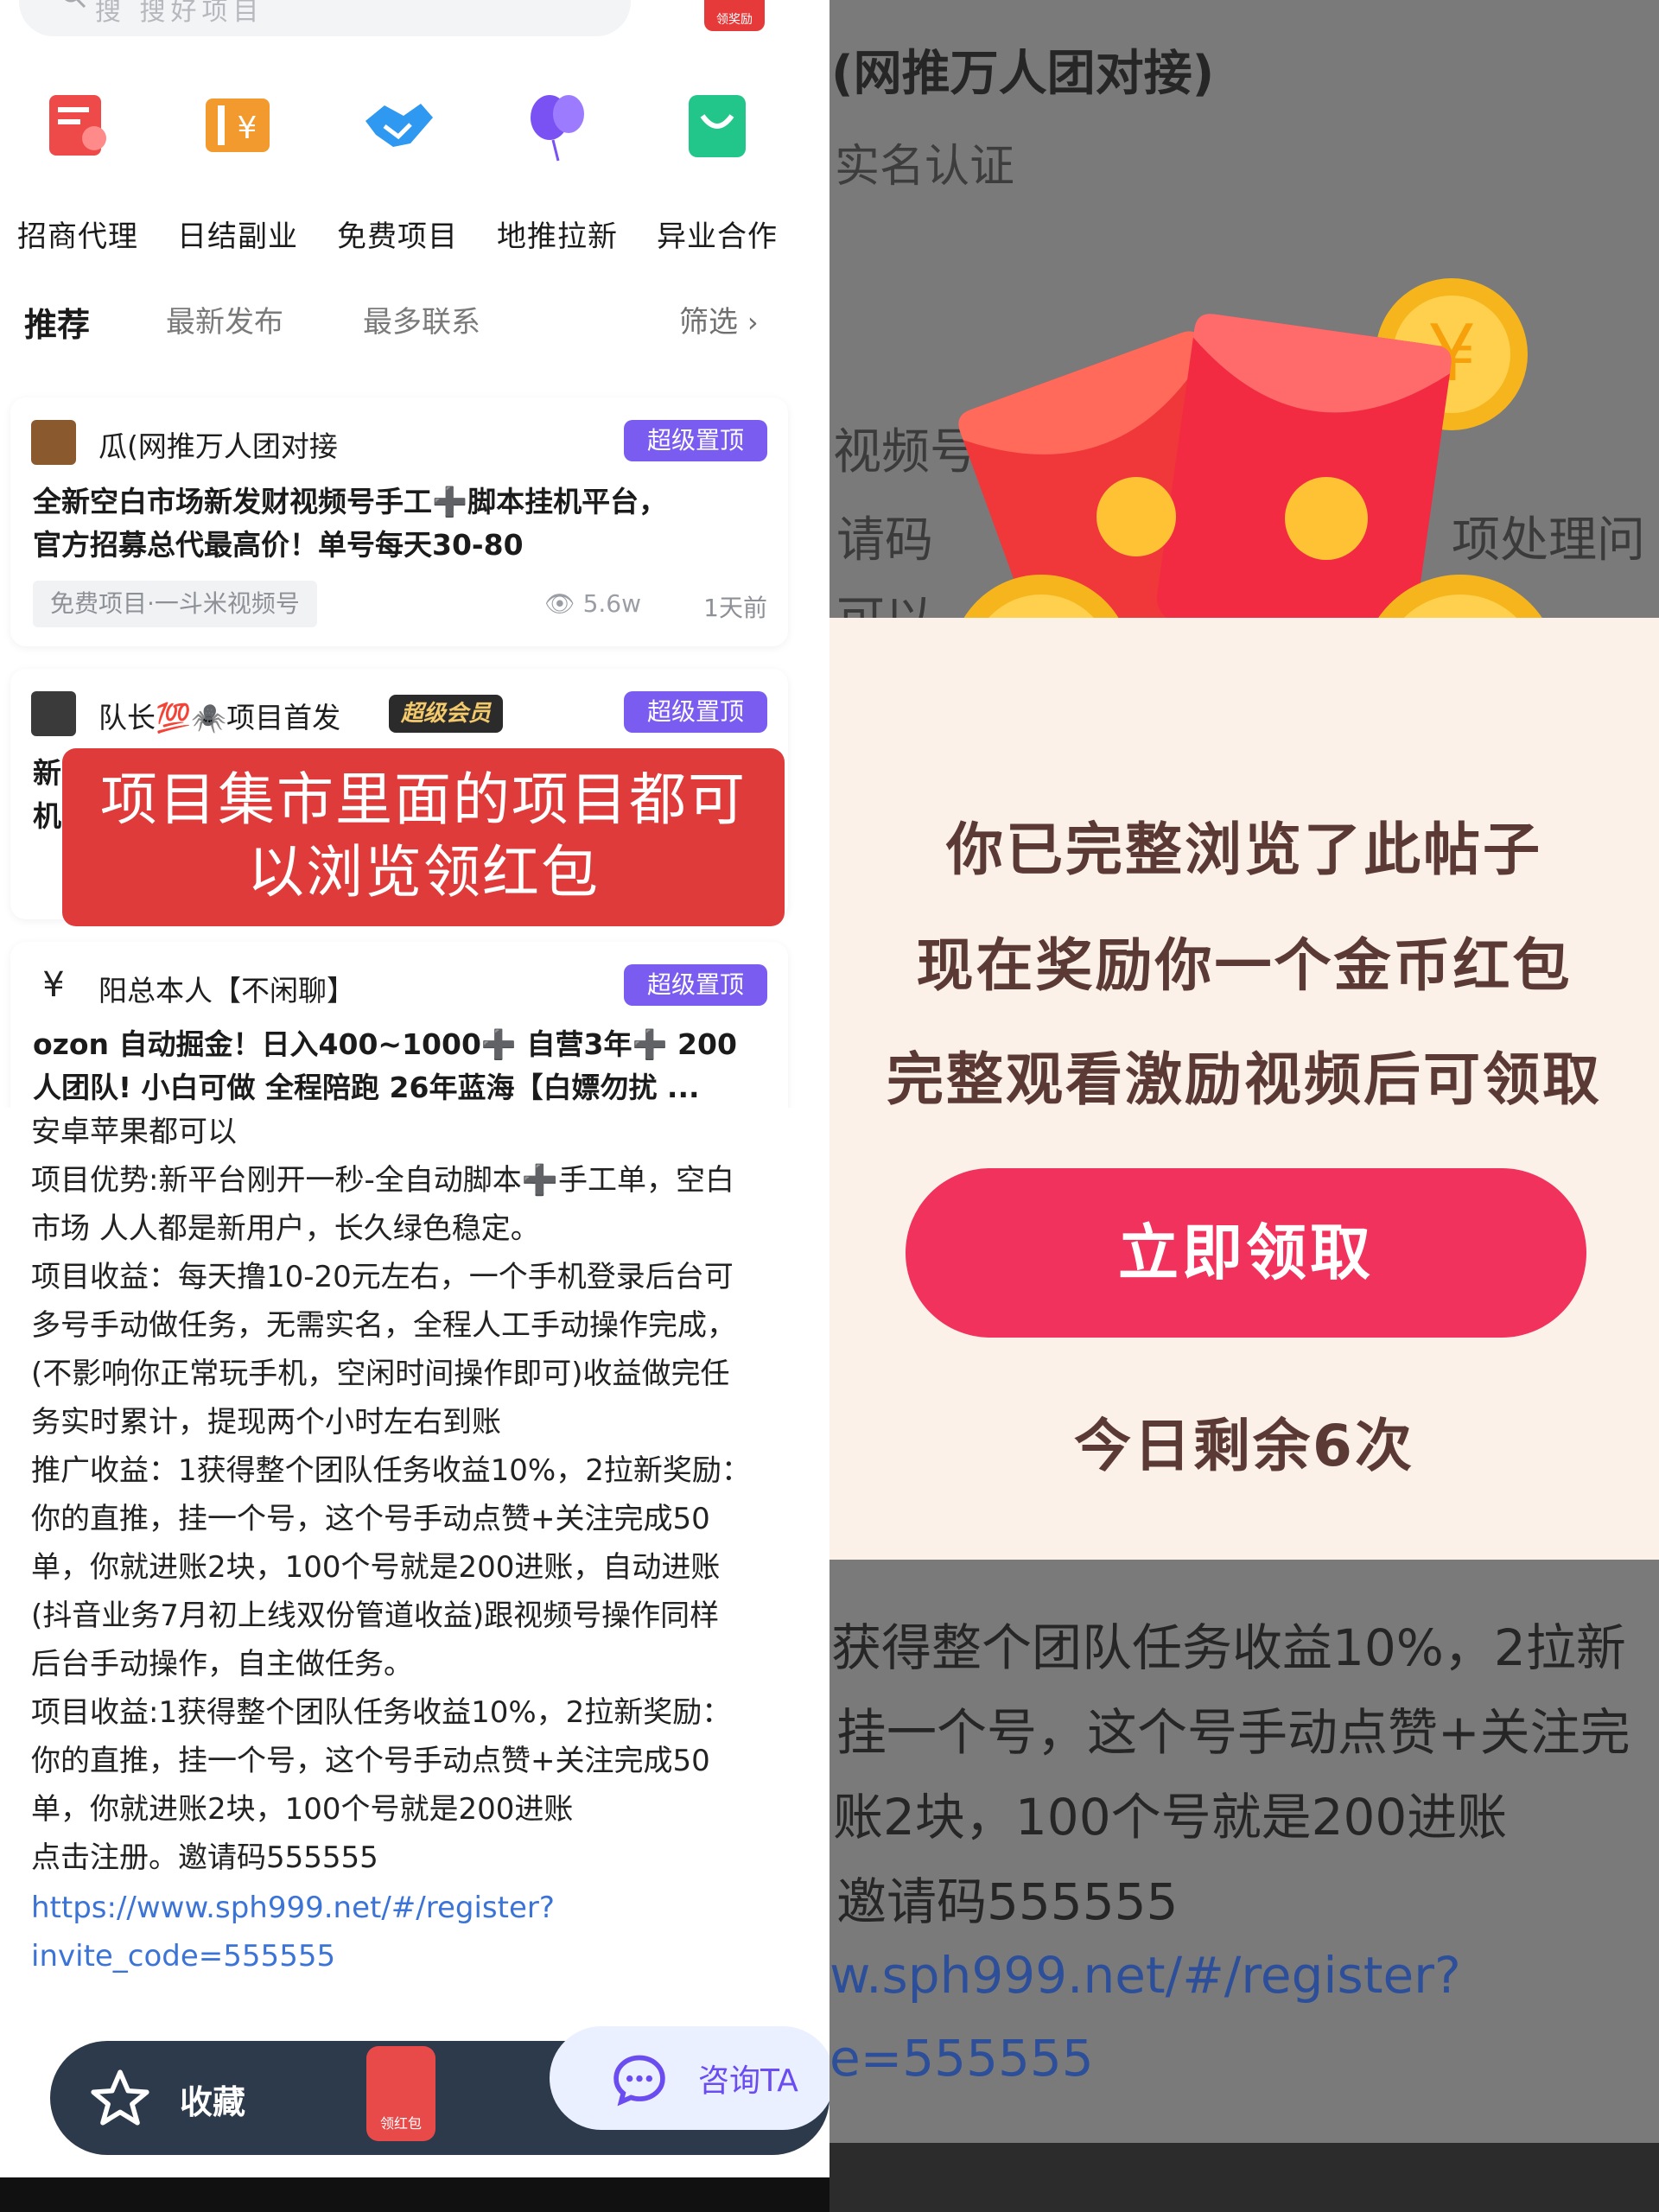  I want to click on post-tag: 免费项目·一斗米视频号, so click(175, 604).